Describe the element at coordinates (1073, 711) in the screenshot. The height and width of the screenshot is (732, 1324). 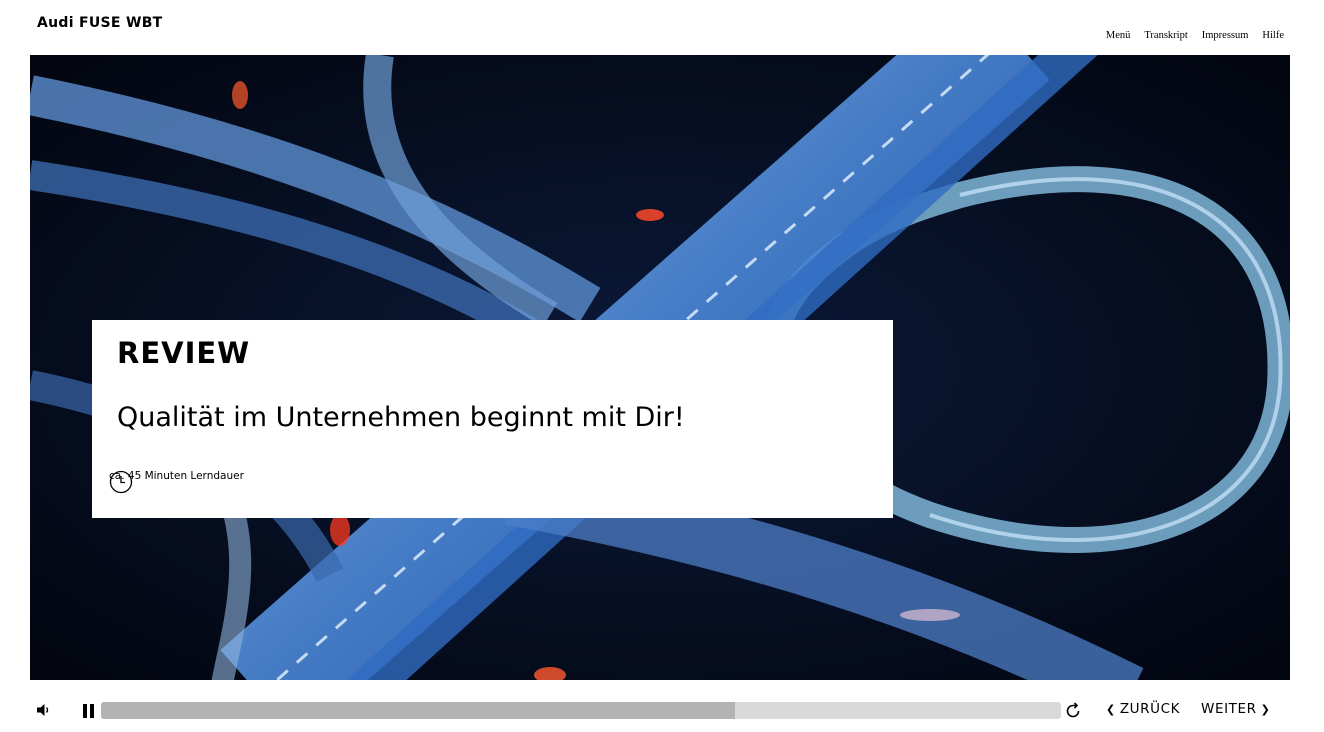
I see `replay-icon` at that location.